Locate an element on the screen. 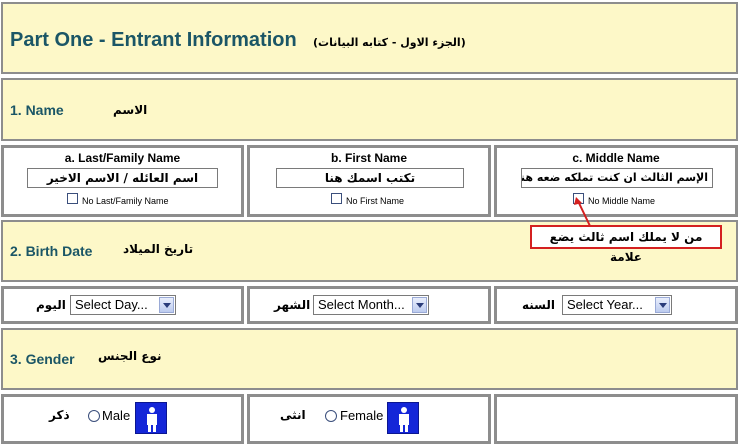 This screenshot has height=444, width=739. no-last-name-label: No Last/Family Name is located at coordinates (125, 201).